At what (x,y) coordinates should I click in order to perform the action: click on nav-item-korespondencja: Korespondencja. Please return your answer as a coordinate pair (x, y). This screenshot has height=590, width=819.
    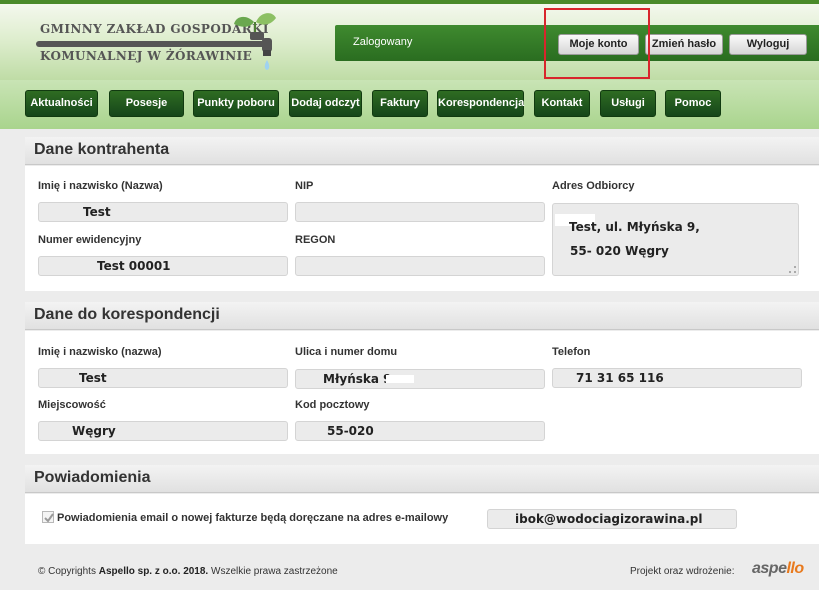
    Looking at the image, I should click on (480, 103).